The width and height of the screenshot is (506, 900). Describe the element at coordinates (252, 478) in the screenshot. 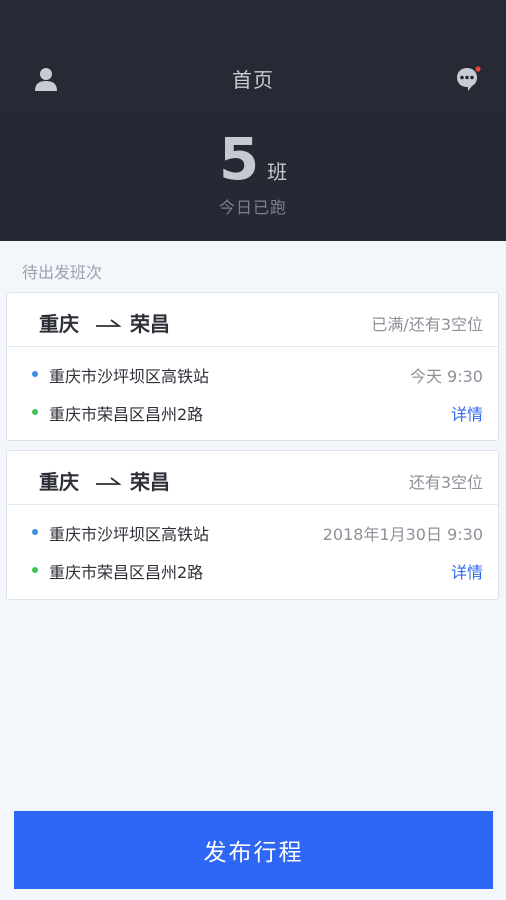

I see `trip-card-header: 重庆 荣昌 还有3空位` at that location.